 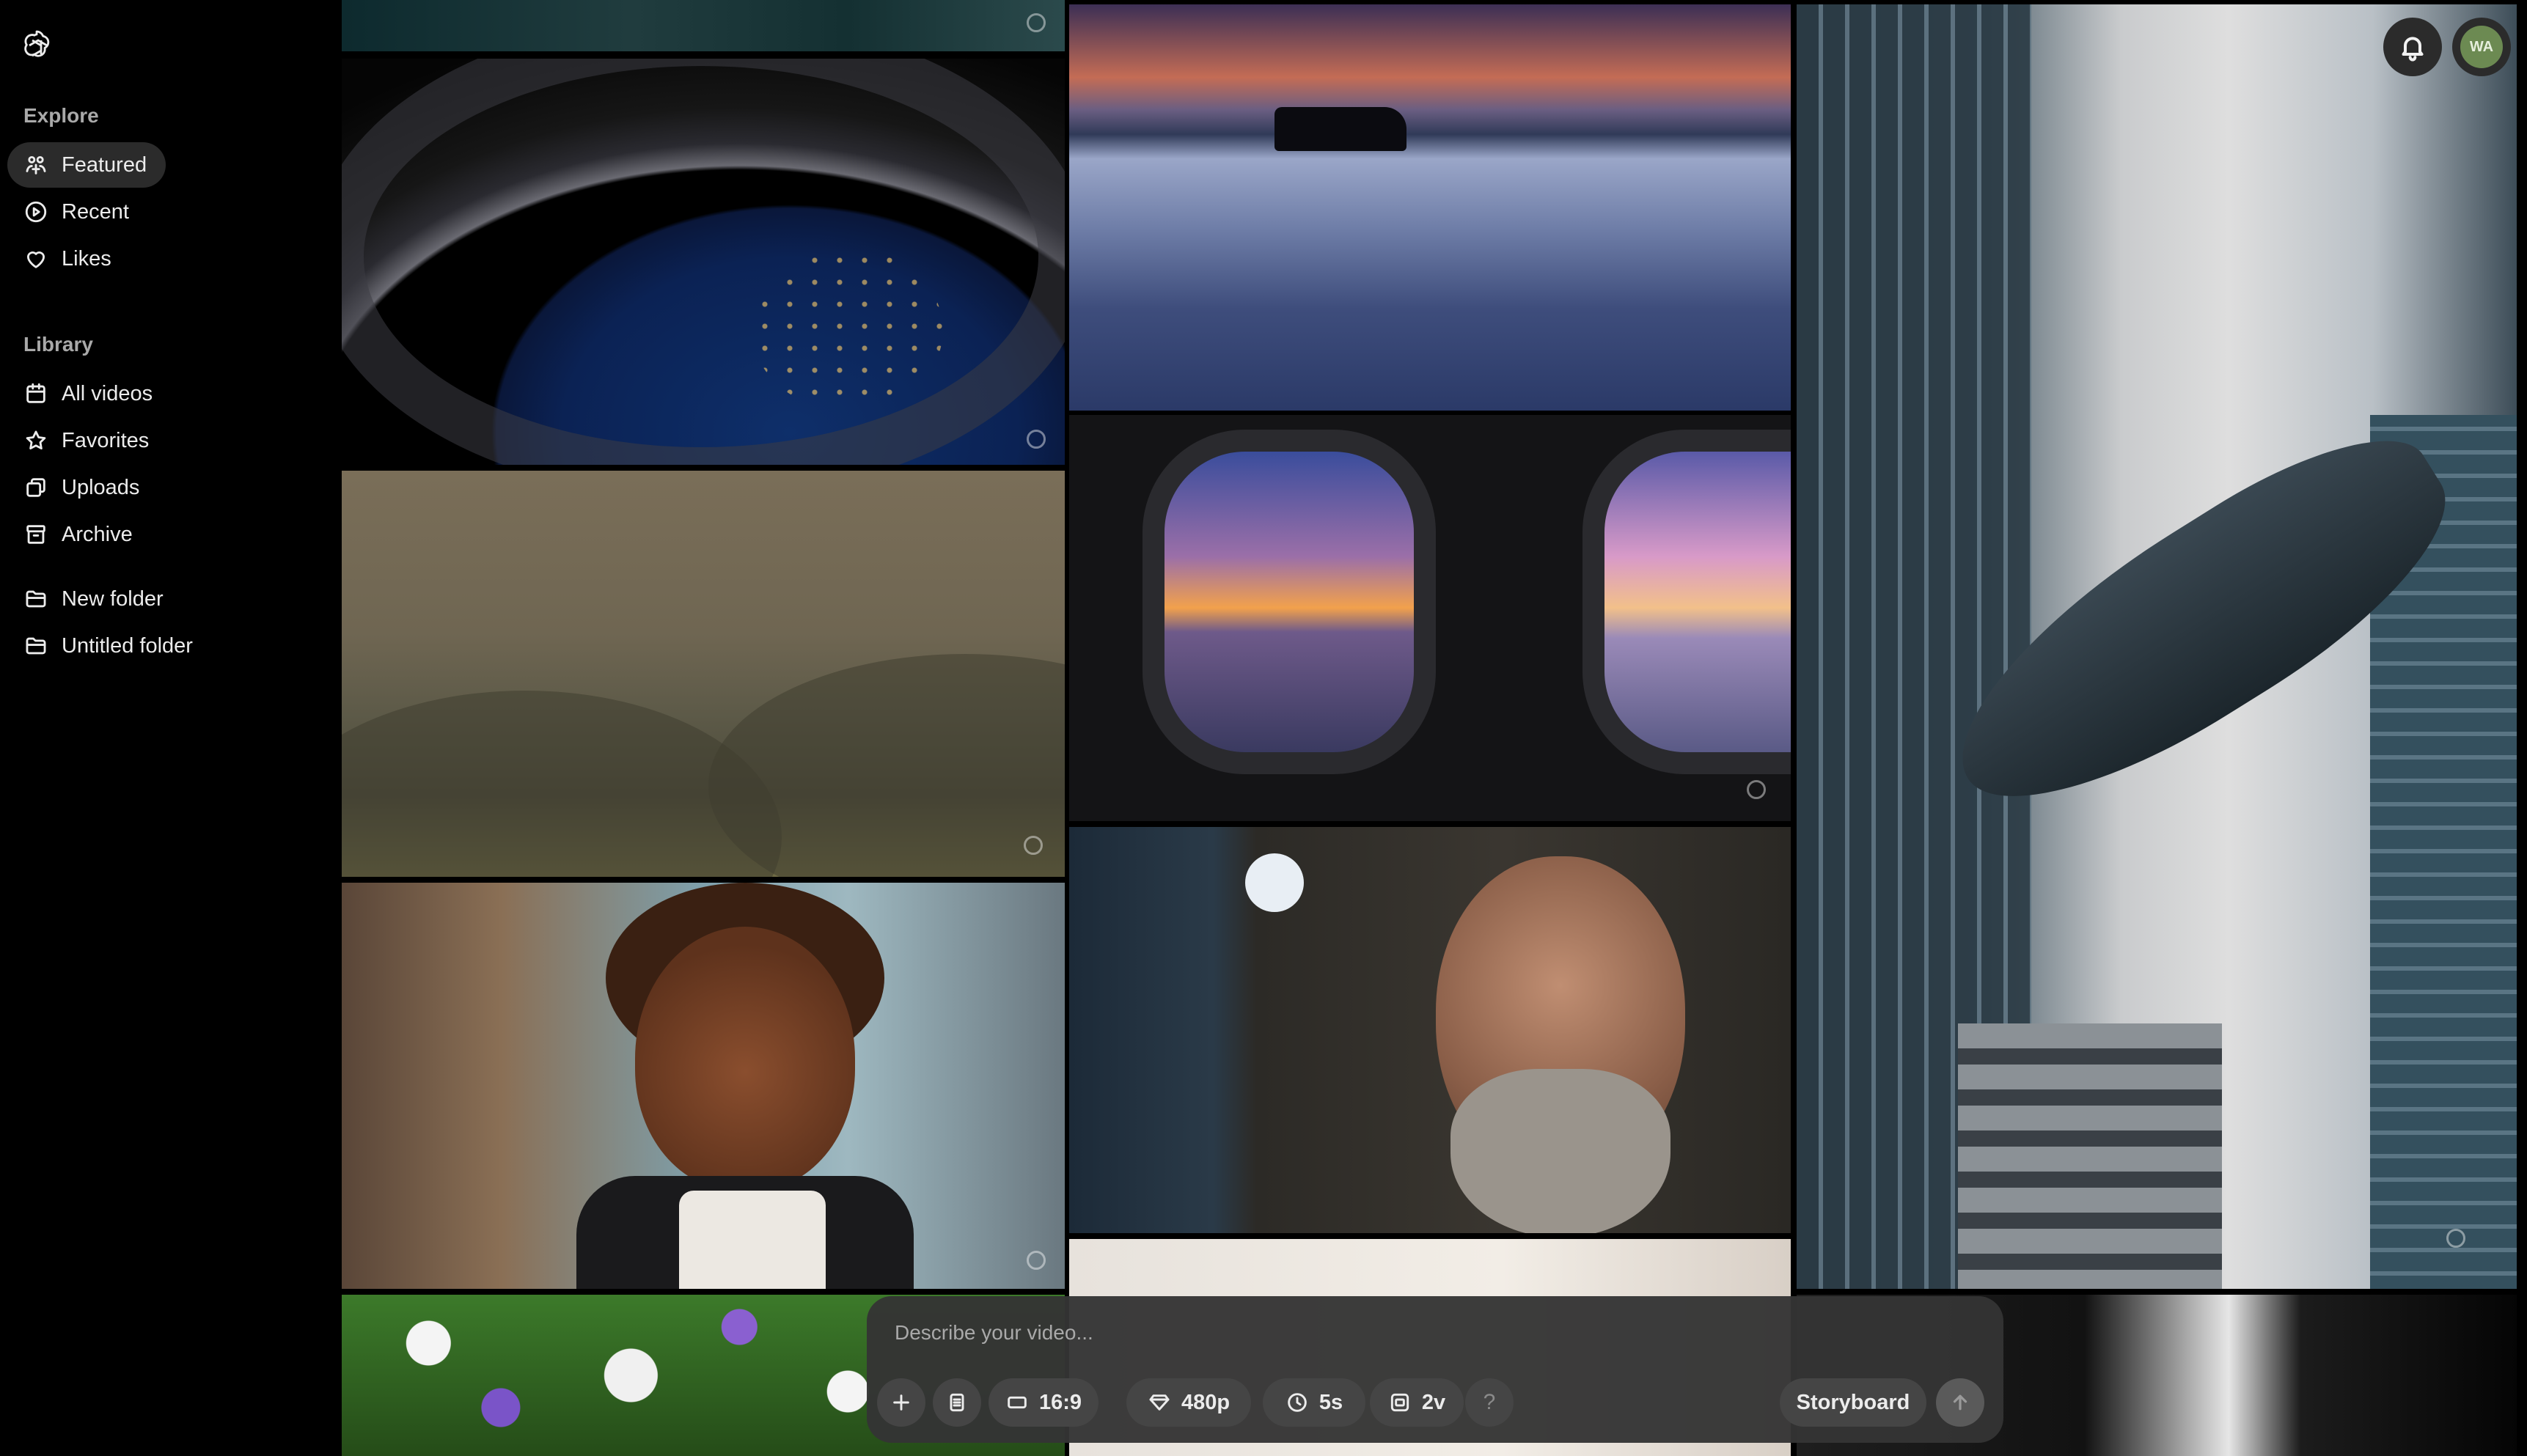 I want to click on star-icon, so click(x=36, y=440).